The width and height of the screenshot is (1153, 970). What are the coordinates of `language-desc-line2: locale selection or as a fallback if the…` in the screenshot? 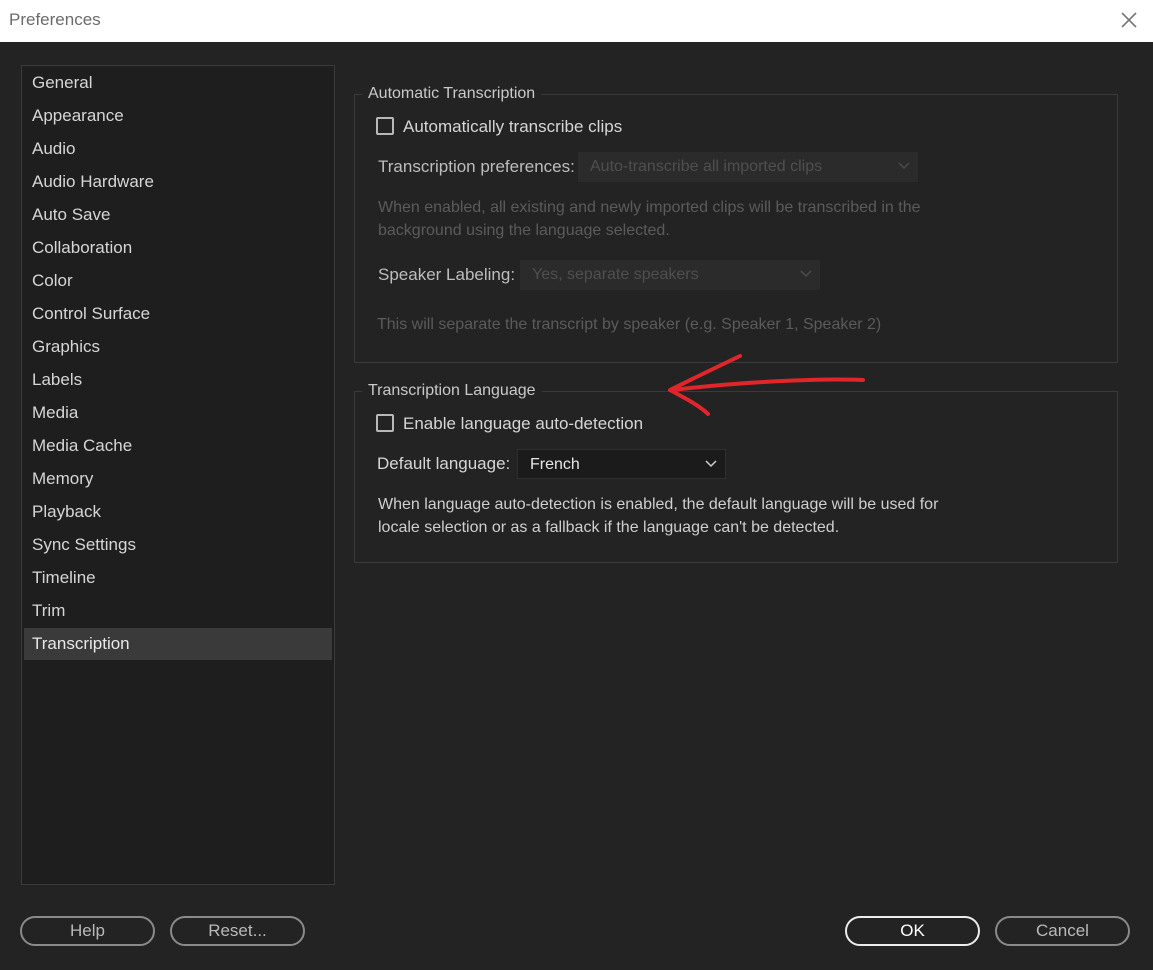 It's located at (609, 527).